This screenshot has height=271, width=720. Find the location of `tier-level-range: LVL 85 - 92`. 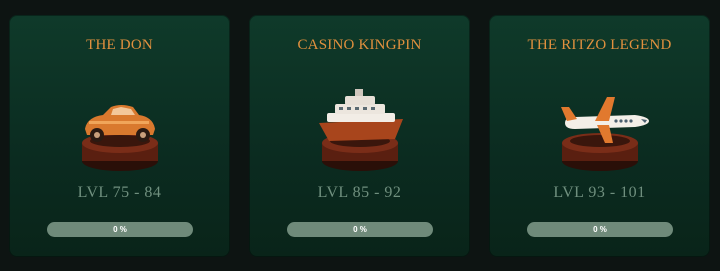

tier-level-range: LVL 85 - 92 is located at coordinates (359, 192).